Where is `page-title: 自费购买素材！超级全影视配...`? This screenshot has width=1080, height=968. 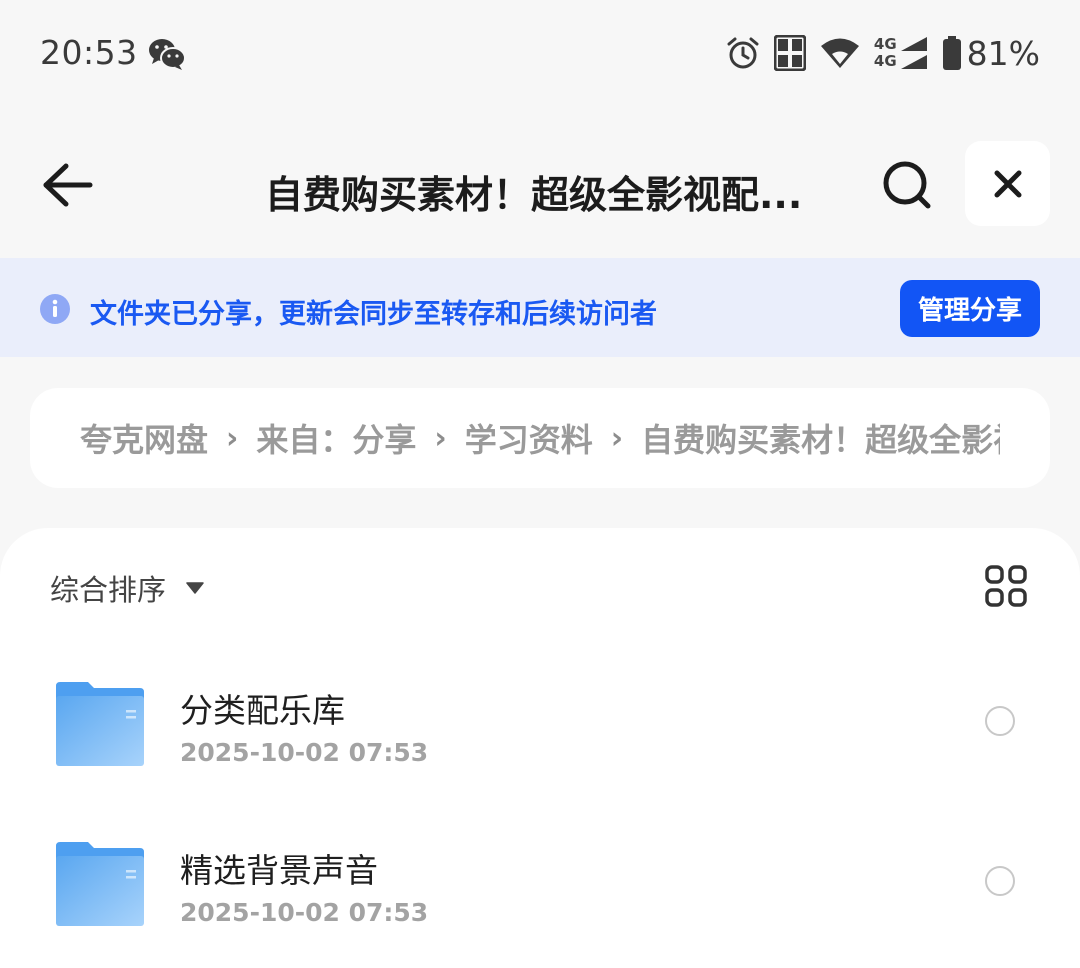 page-title: 自费购买素材！超级全影视配... is located at coordinates (534, 195).